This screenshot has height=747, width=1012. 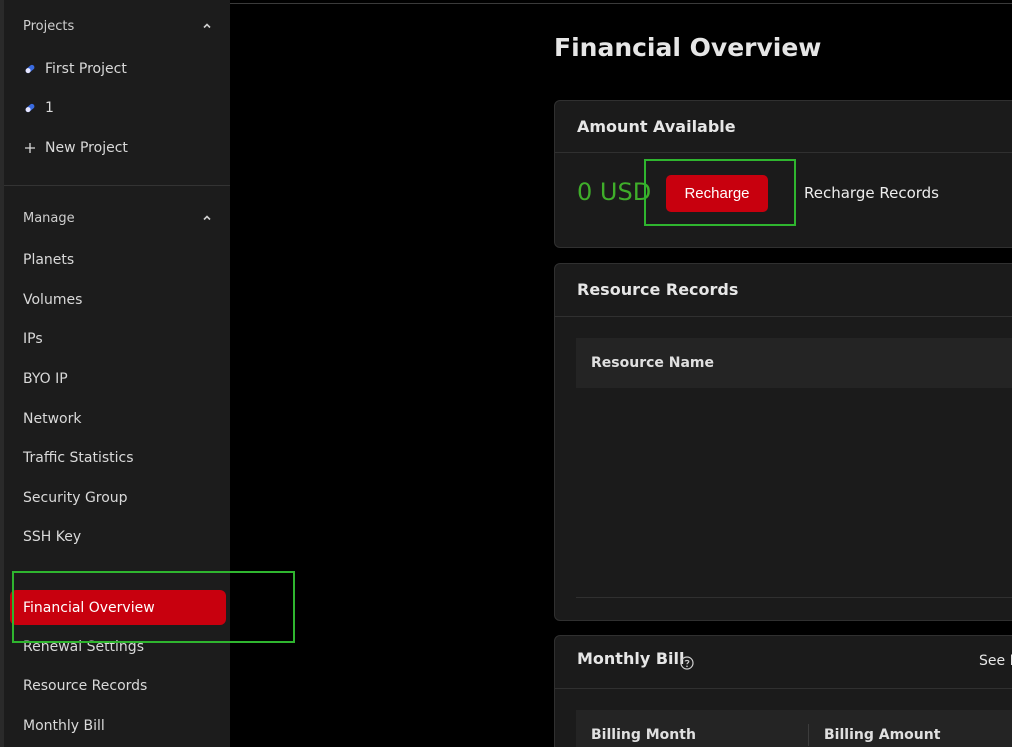 I want to click on projects-section-header: Projects, so click(x=117, y=26).